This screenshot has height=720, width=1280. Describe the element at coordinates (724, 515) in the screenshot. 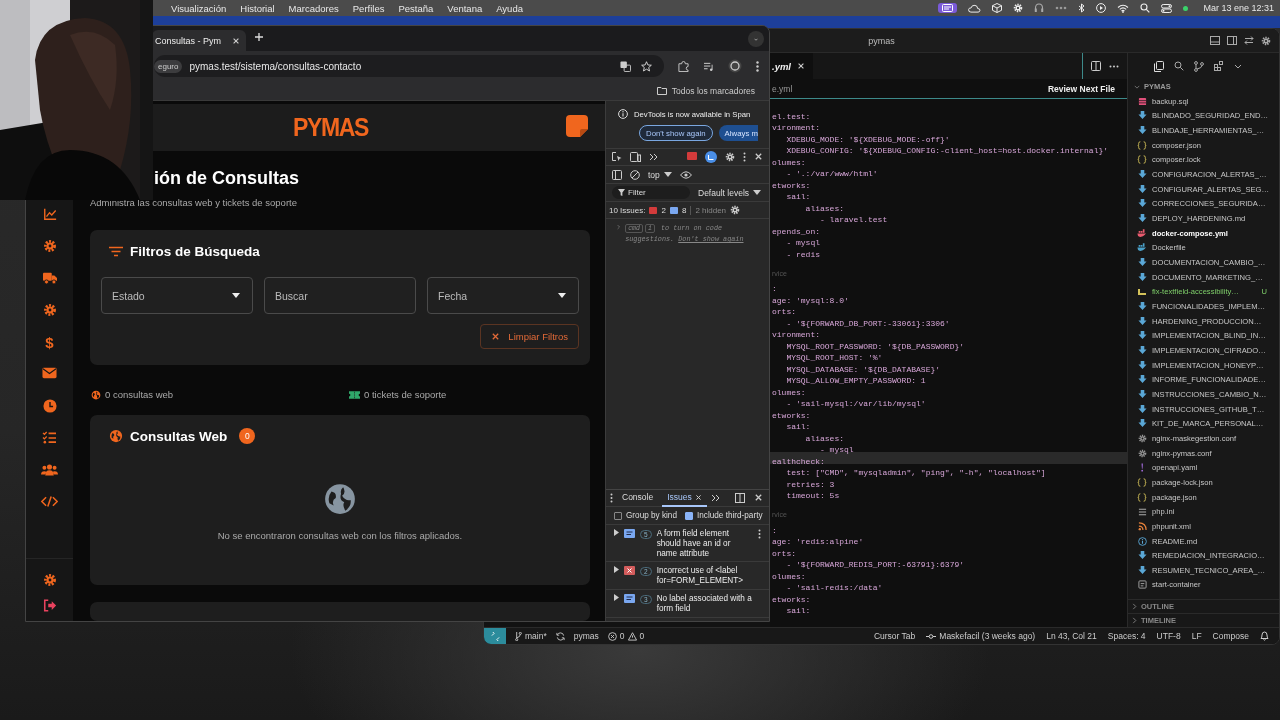

I see `option-checkbox: Include third-party` at that location.